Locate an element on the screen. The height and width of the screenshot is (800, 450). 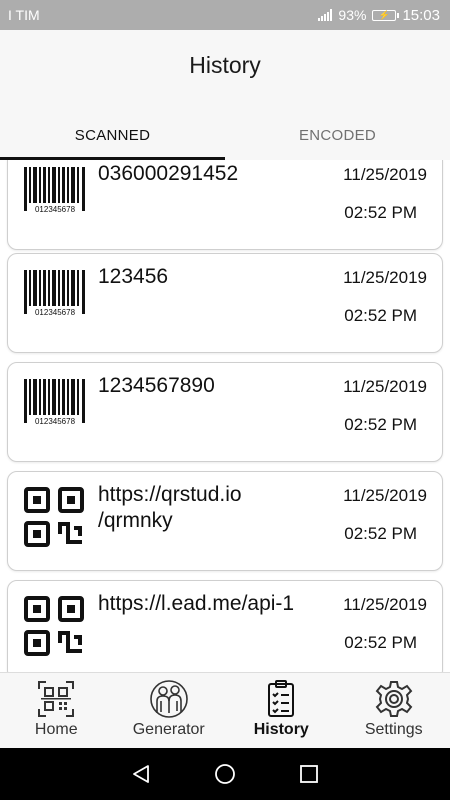
status-bar: I TIM 93% ⚡ 15:03 is located at coordinates (225, 15).